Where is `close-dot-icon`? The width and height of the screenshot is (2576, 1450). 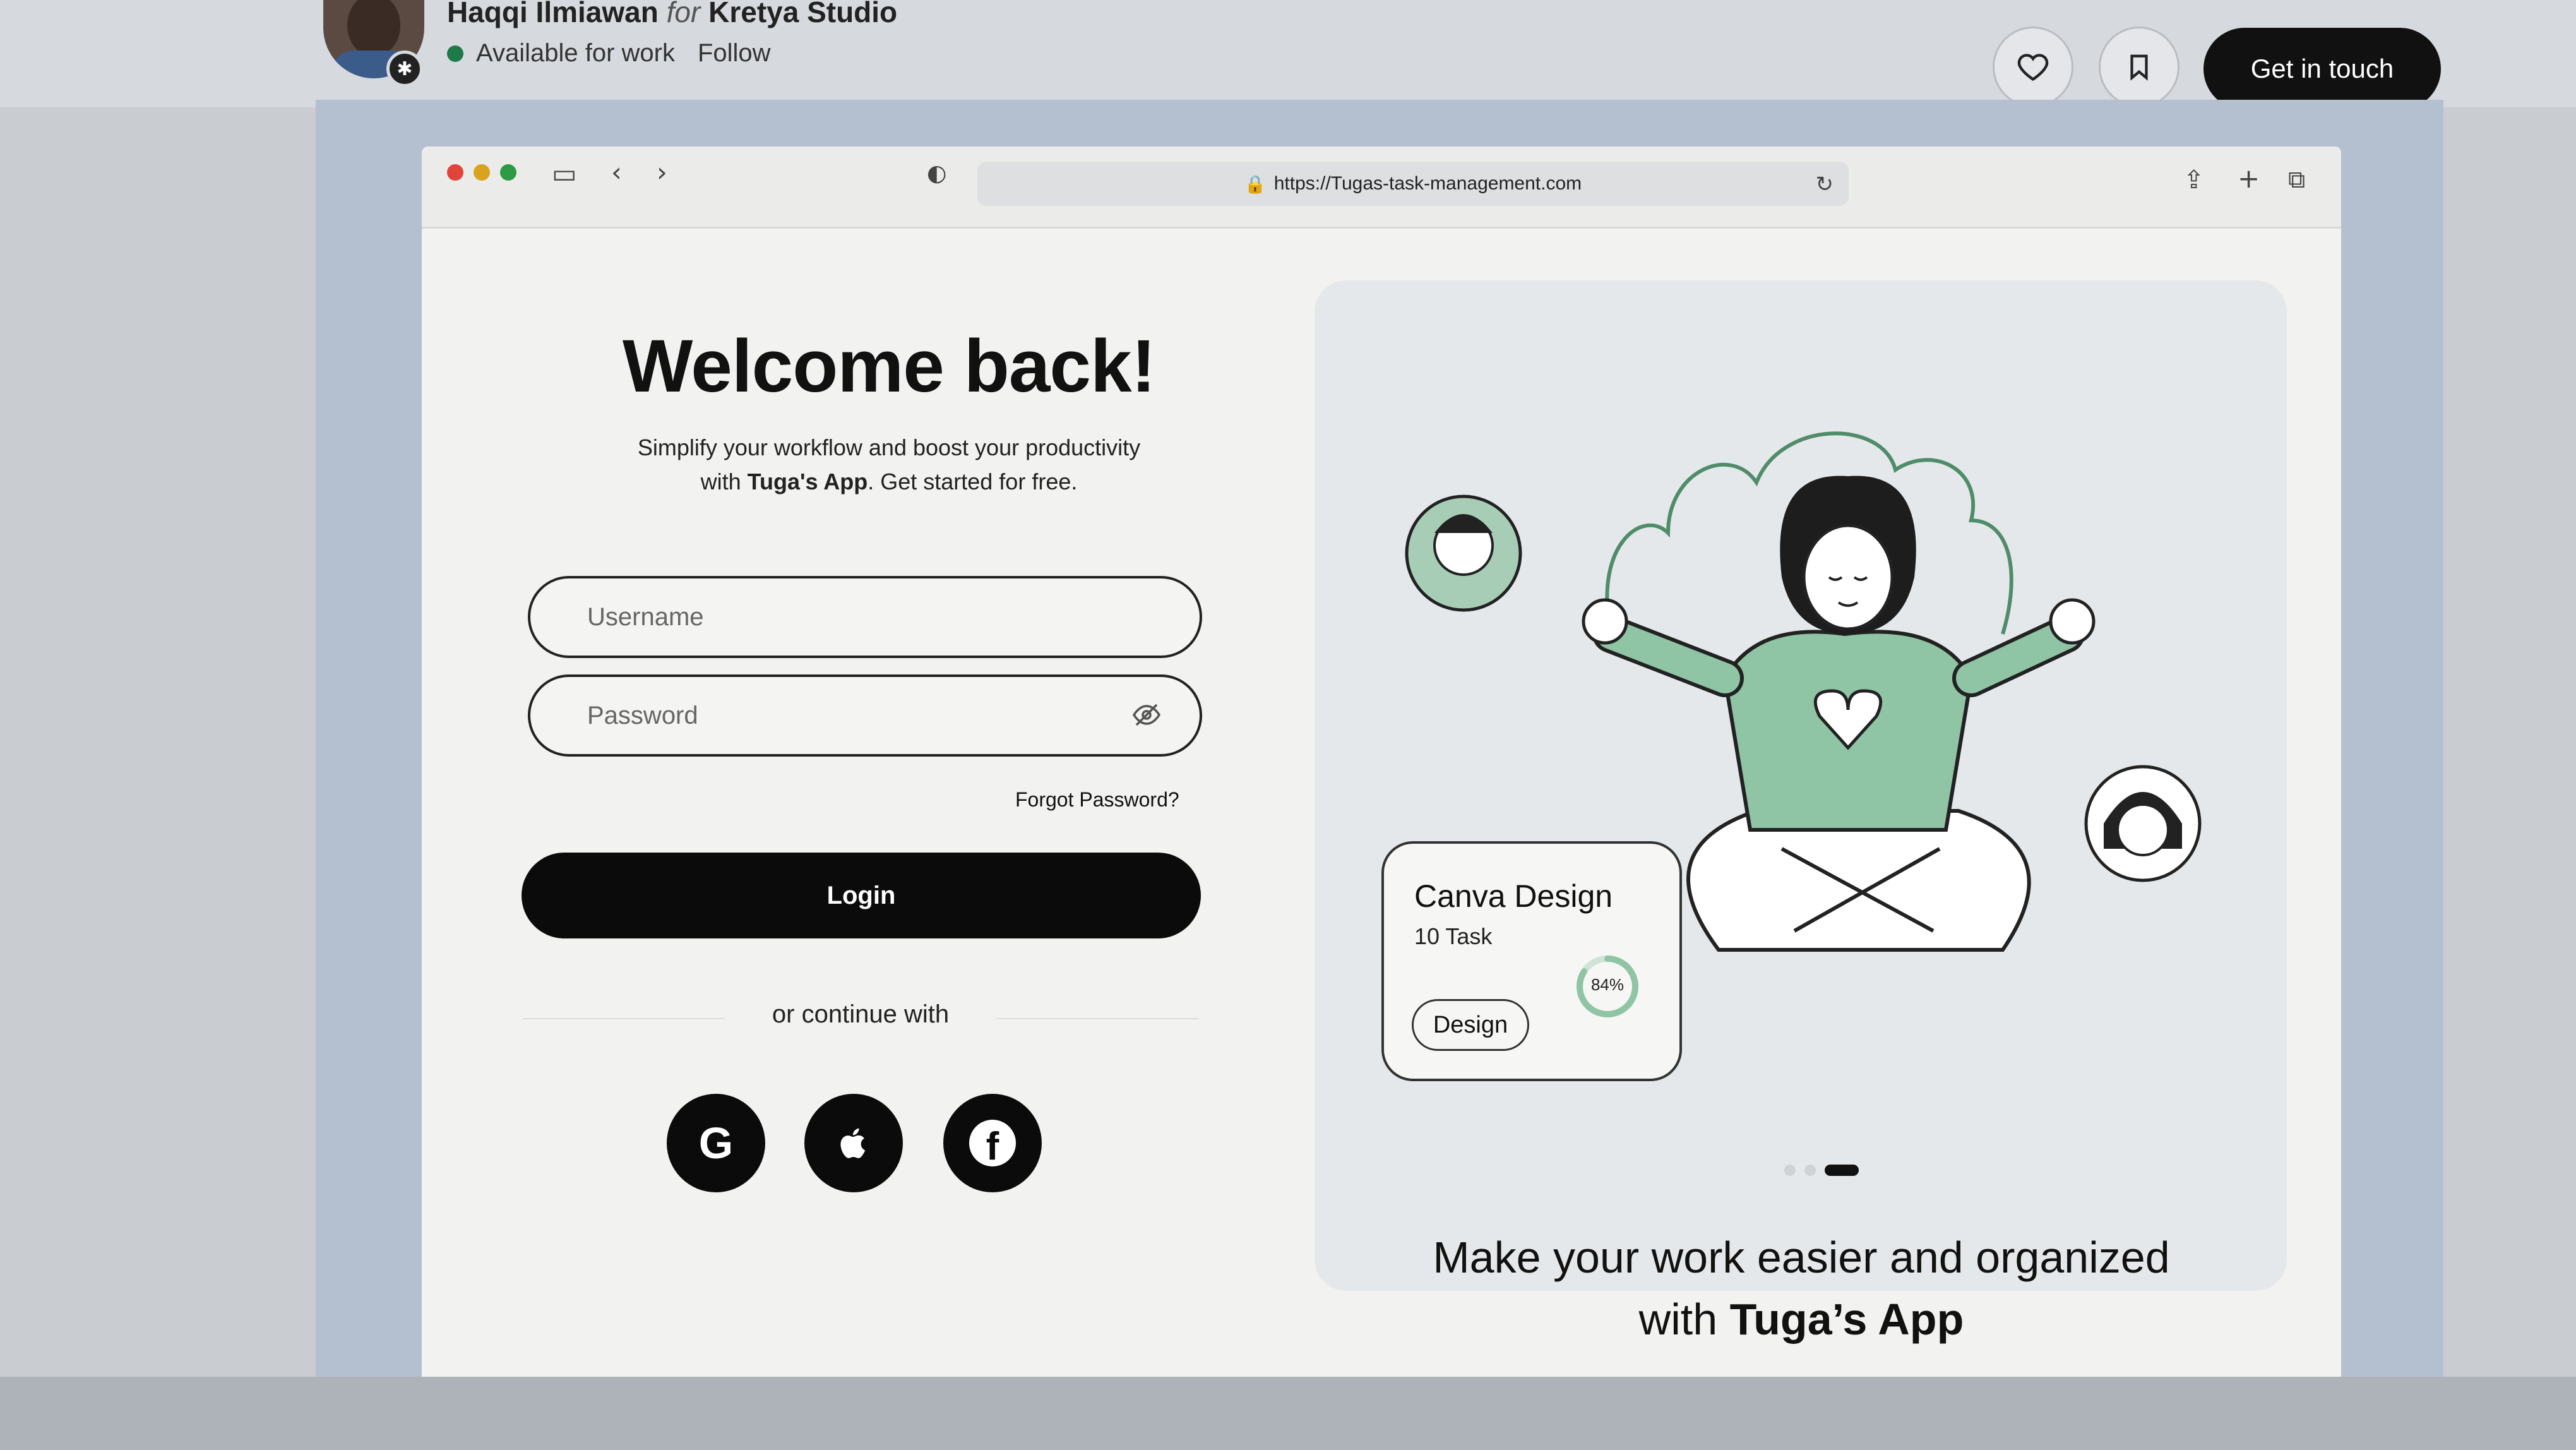
close-dot-icon is located at coordinates (455, 172).